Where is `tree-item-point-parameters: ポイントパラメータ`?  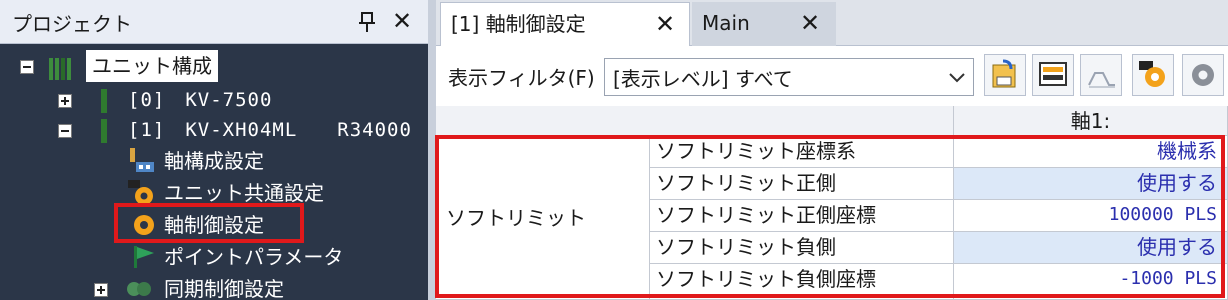
tree-item-point-parameters: ポイントパラメータ is located at coordinates (253, 257).